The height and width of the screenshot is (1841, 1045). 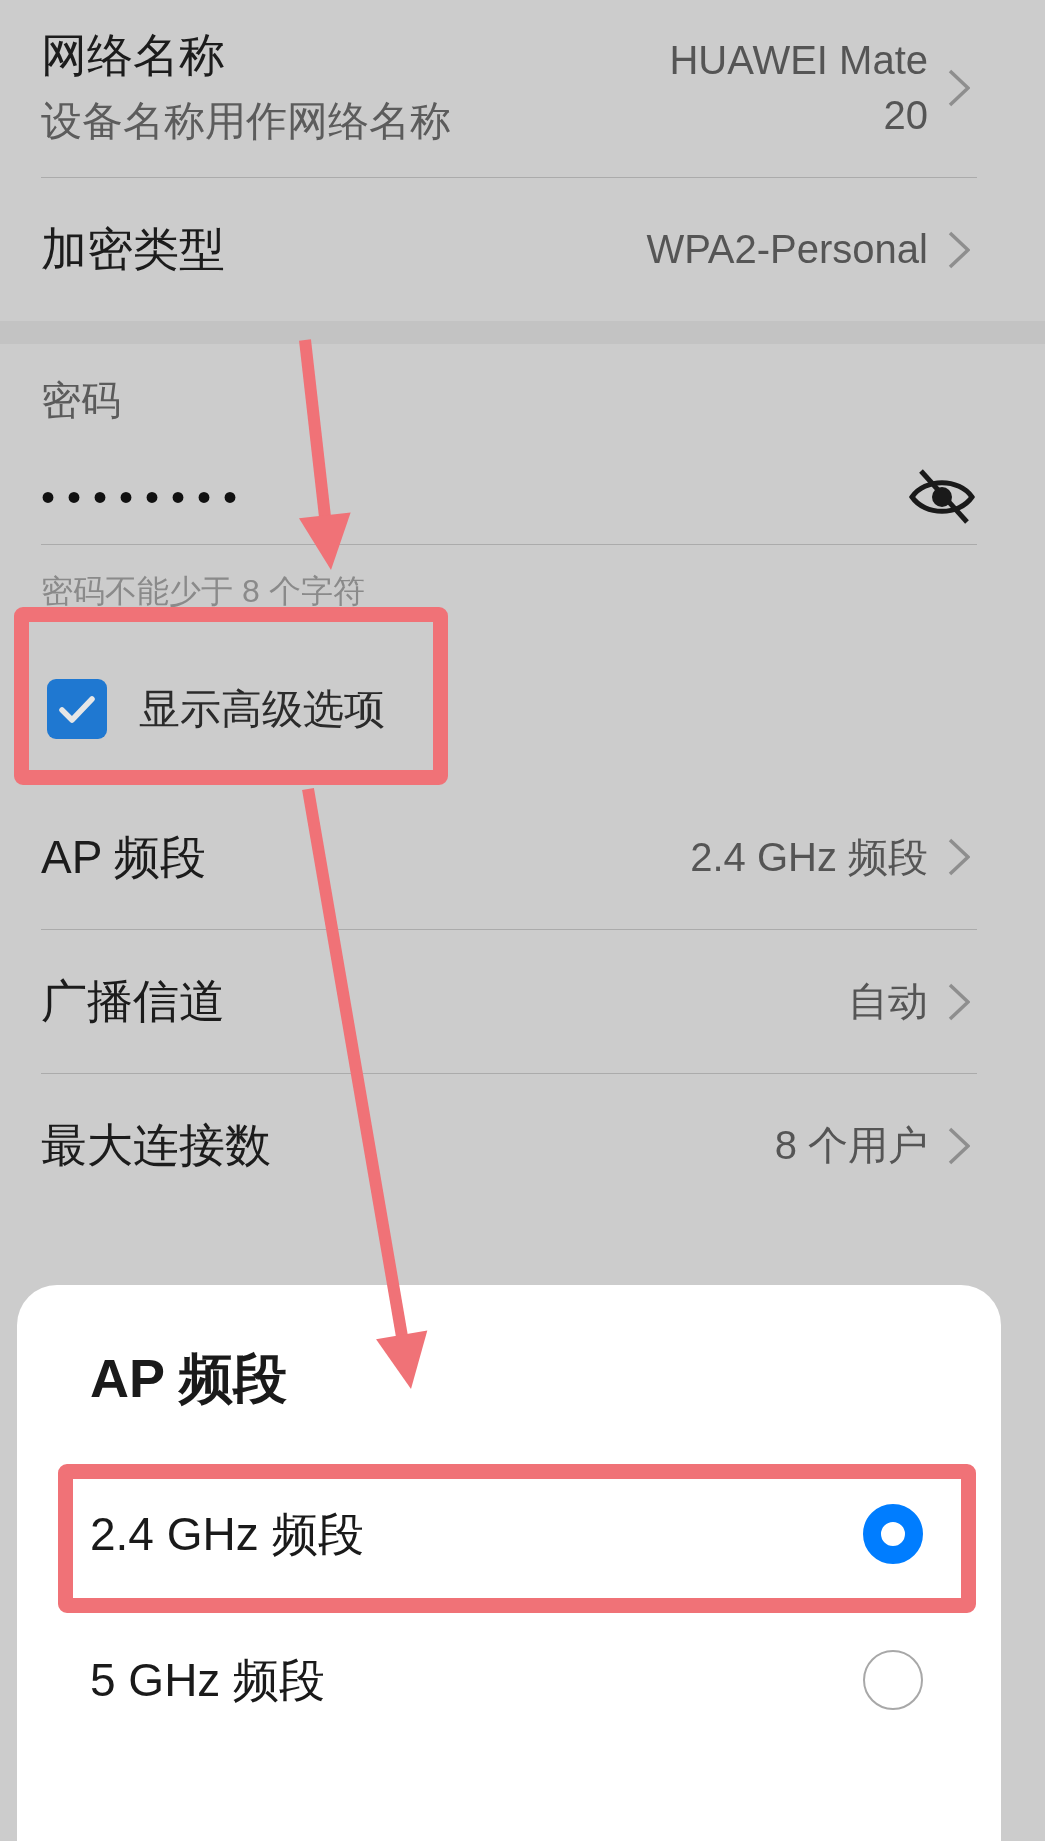 I want to click on eye-slash-icon, so click(x=942, y=496).